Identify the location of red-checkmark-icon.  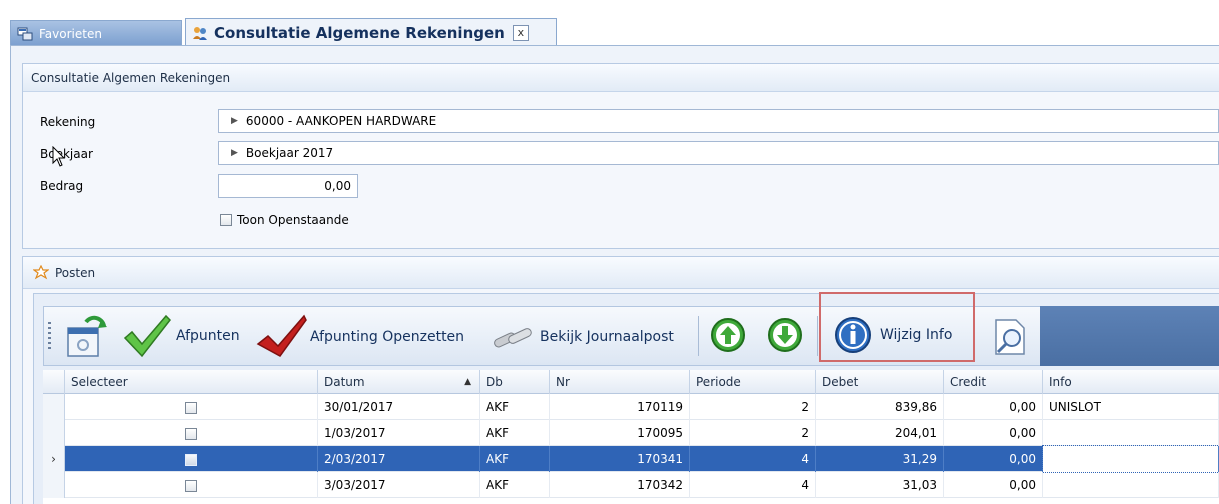
(281, 335).